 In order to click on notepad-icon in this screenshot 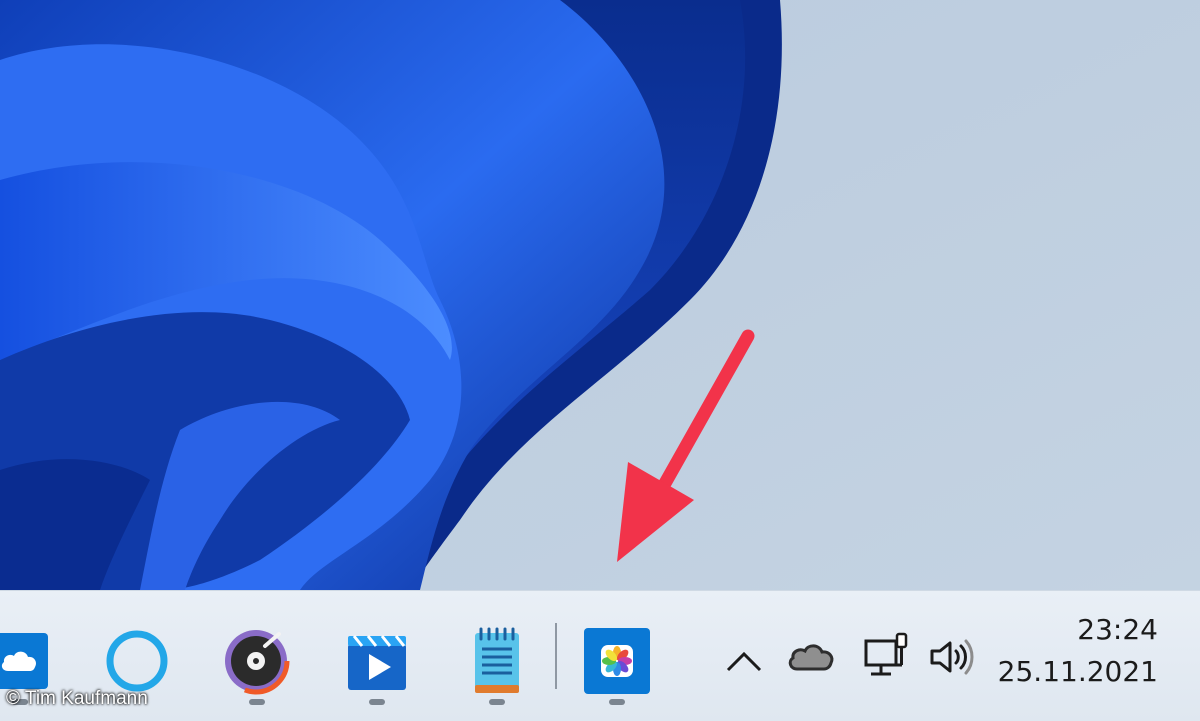, I will do `click(497, 660)`.